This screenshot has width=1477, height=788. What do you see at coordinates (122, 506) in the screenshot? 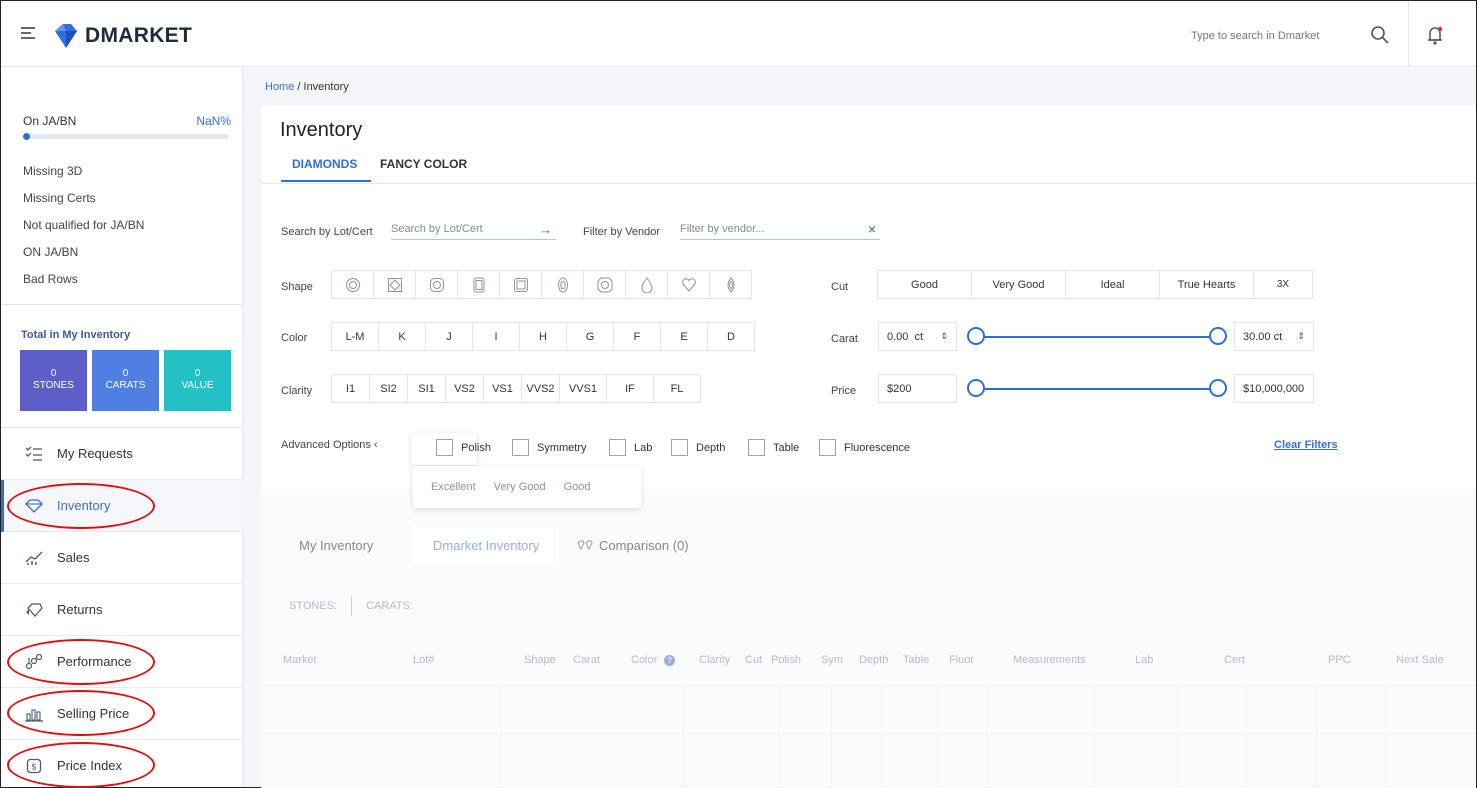
I see `nav-inventory: Inventory` at bounding box center [122, 506].